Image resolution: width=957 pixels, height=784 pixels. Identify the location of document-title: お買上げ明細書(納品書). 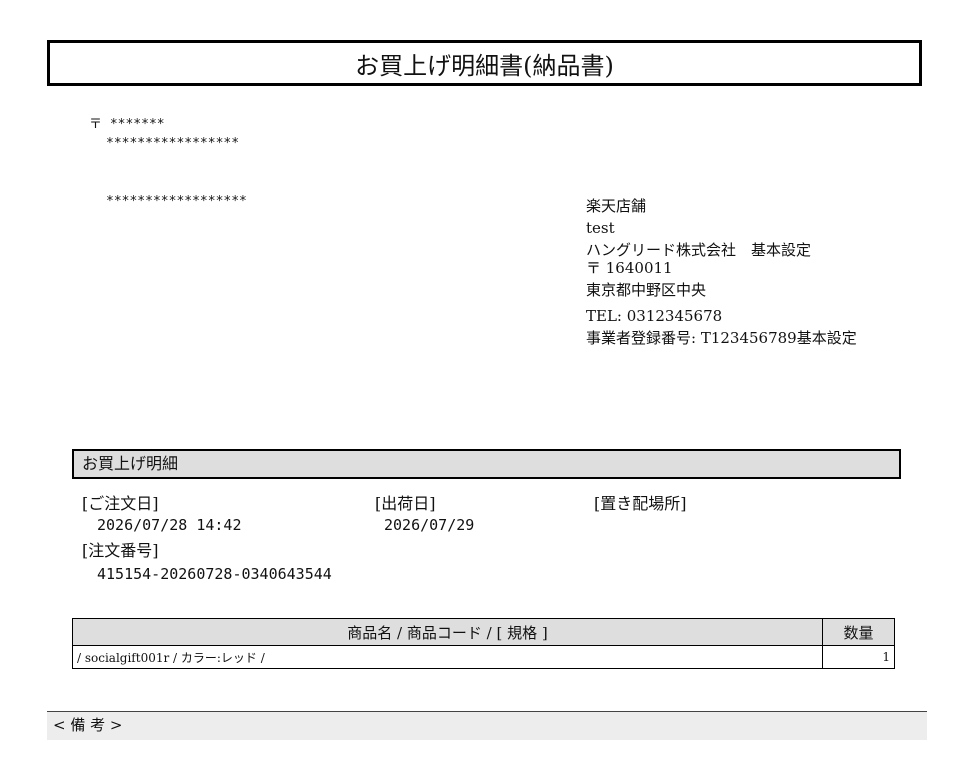
(484, 63).